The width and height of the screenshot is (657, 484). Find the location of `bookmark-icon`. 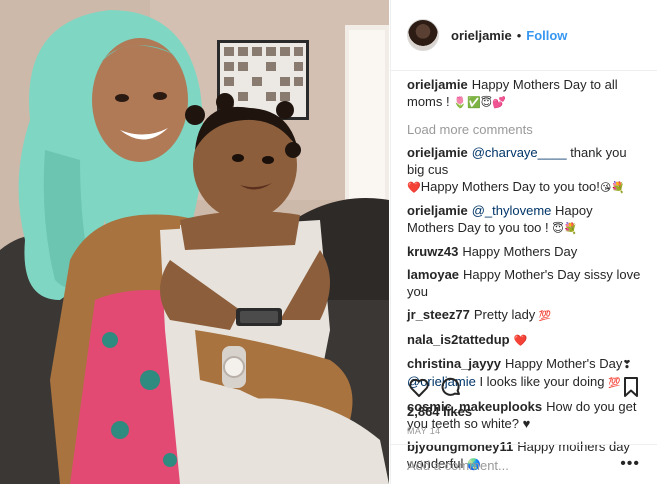

bookmark-icon is located at coordinates (631, 387).